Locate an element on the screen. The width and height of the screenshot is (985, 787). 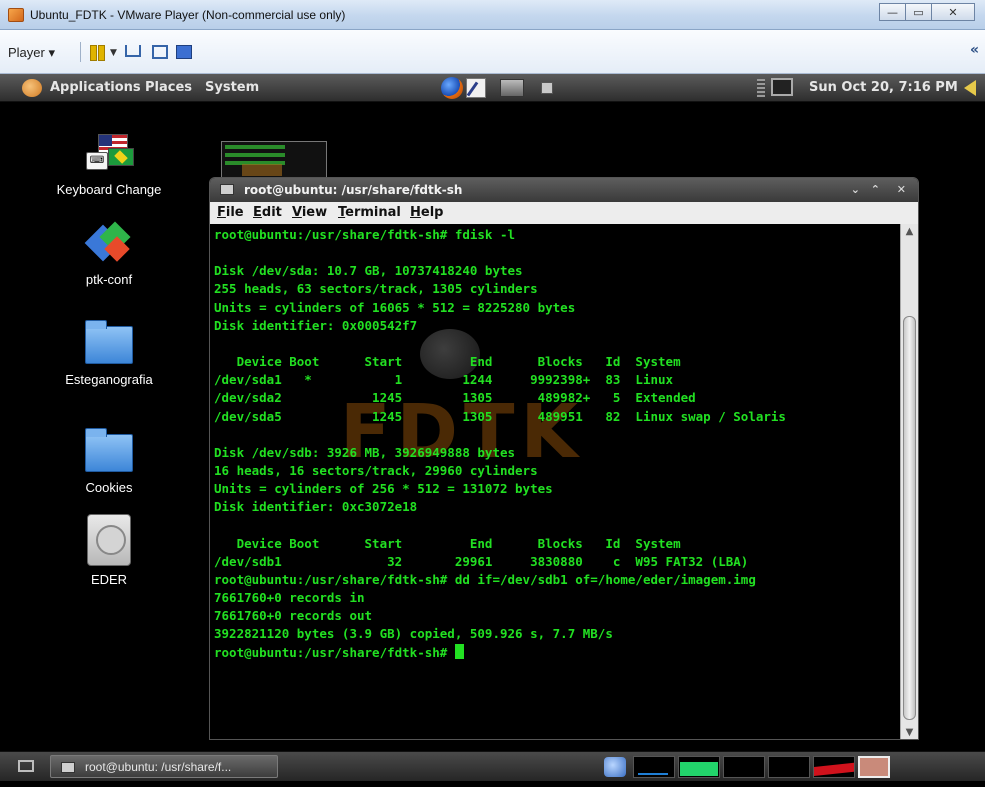
desktop-icon-esteganografia: Esteganografia is located at coordinates (109, 353).